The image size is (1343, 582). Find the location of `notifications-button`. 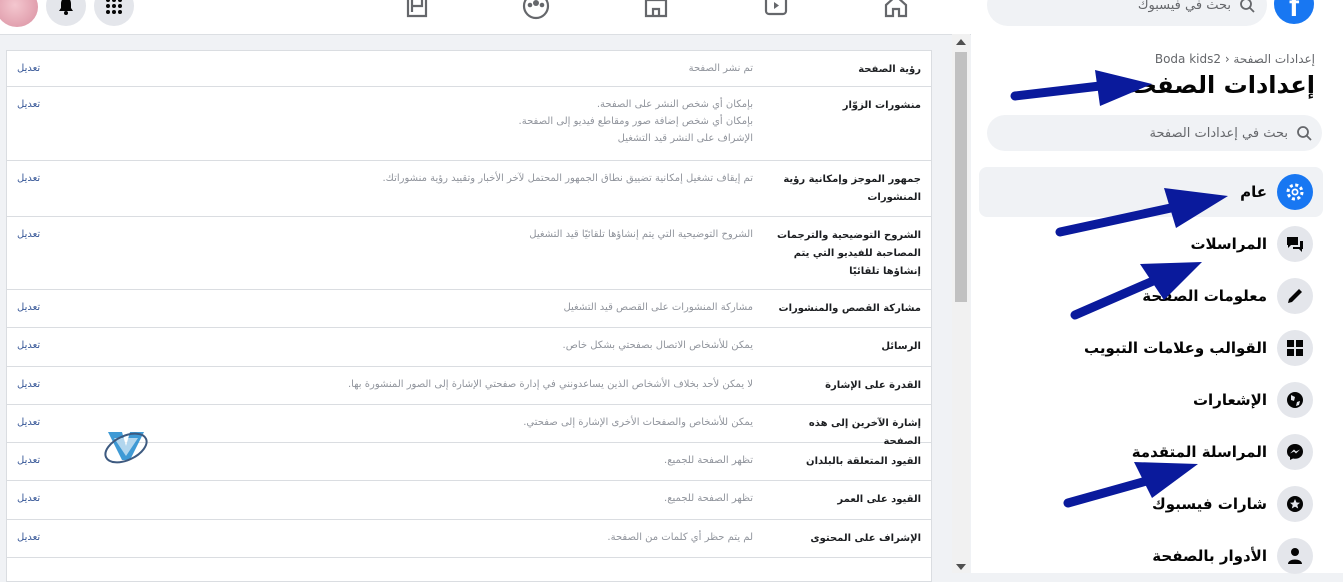

notifications-button is located at coordinates (66, 13).